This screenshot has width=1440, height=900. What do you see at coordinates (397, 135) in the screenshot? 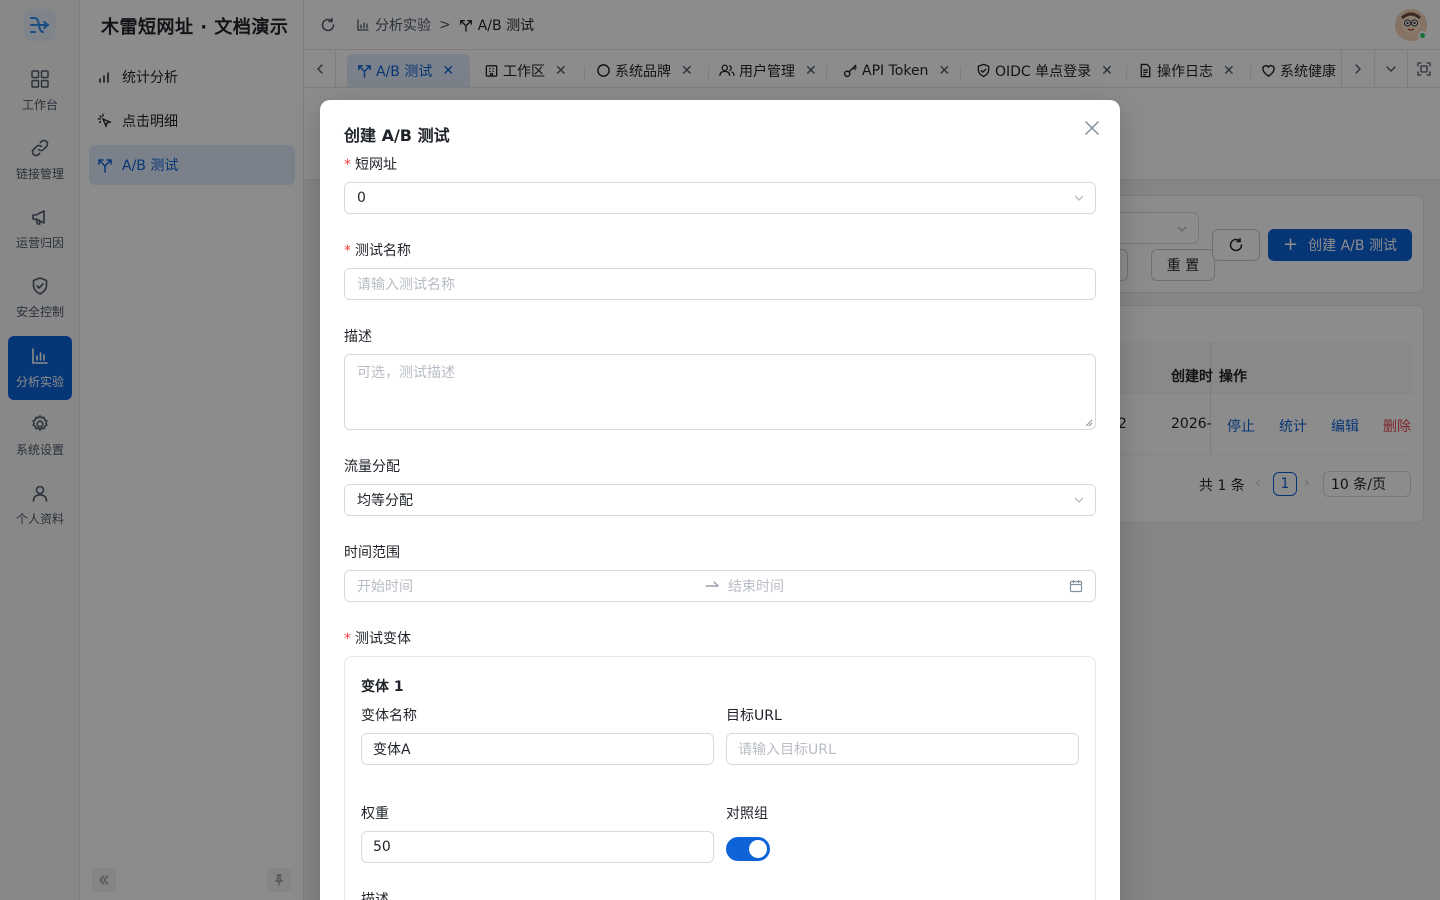
I see `modal-title: 创建 A/B 测试` at bounding box center [397, 135].